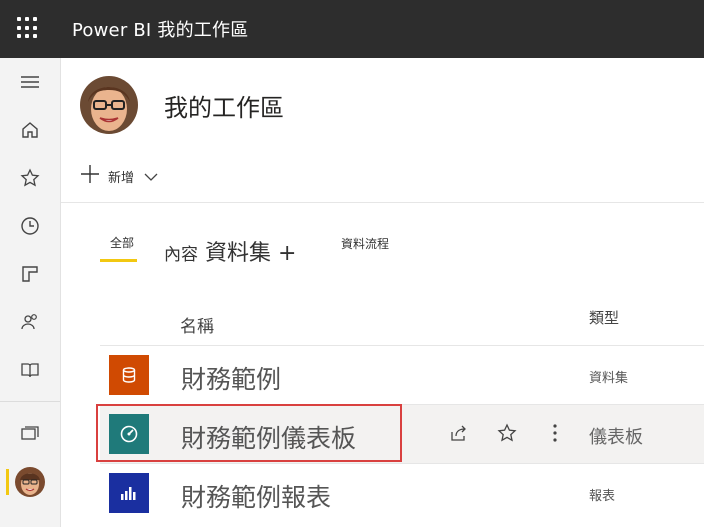  What do you see at coordinates (30, 434) in the screenshot?
I see `workspaces-icon` at bounding box center [30, 434].